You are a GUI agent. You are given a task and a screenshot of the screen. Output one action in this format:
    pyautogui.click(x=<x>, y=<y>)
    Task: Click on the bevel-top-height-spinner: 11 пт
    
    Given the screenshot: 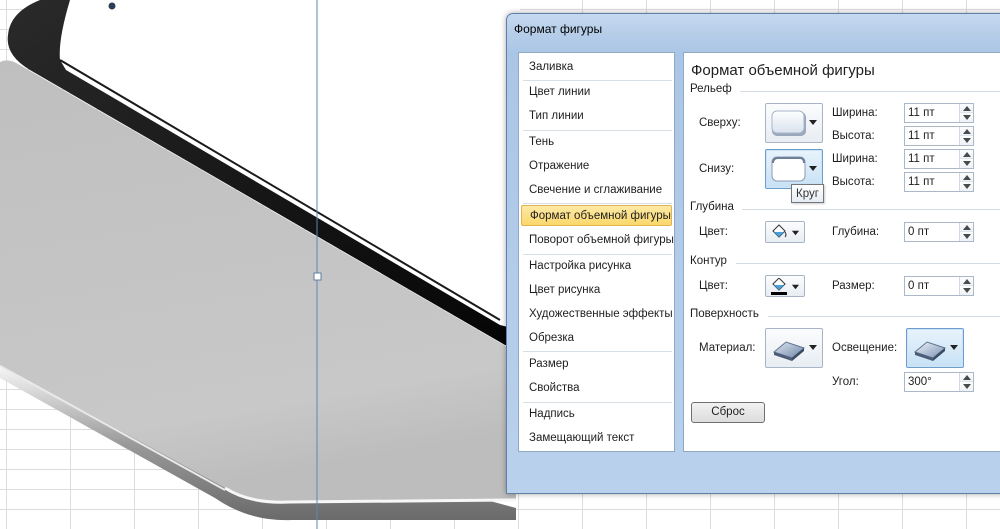 What is the action you would take?
    pyautogui.click(x=939, y=136)
    